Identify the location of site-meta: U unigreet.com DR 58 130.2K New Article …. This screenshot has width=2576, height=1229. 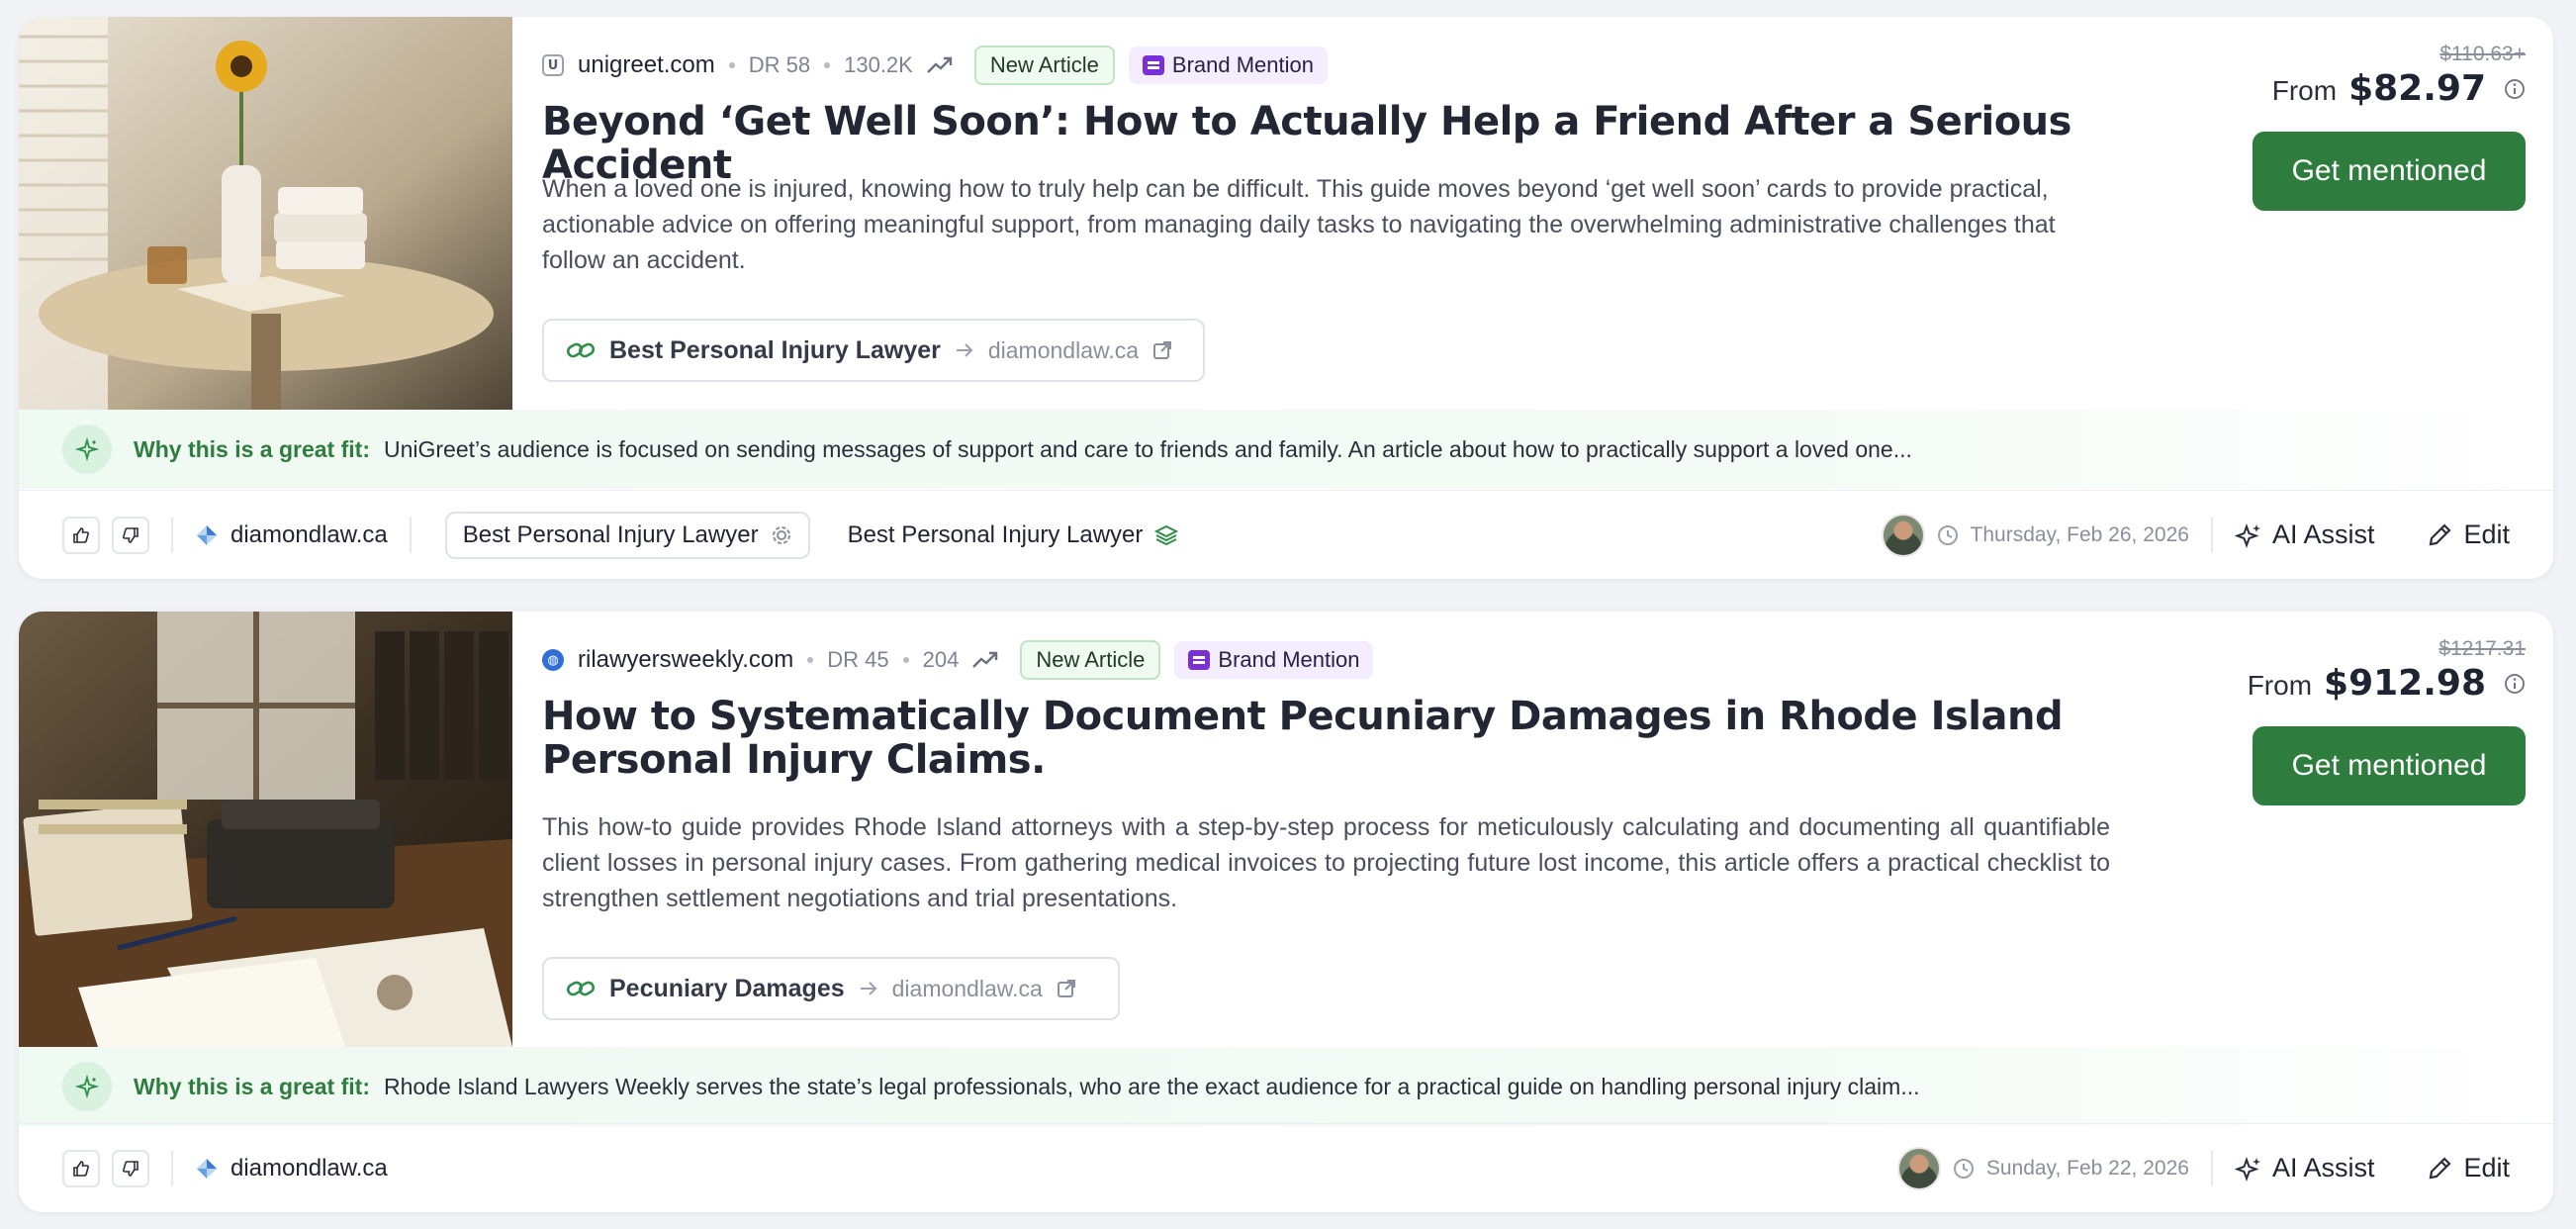
(935, 65).